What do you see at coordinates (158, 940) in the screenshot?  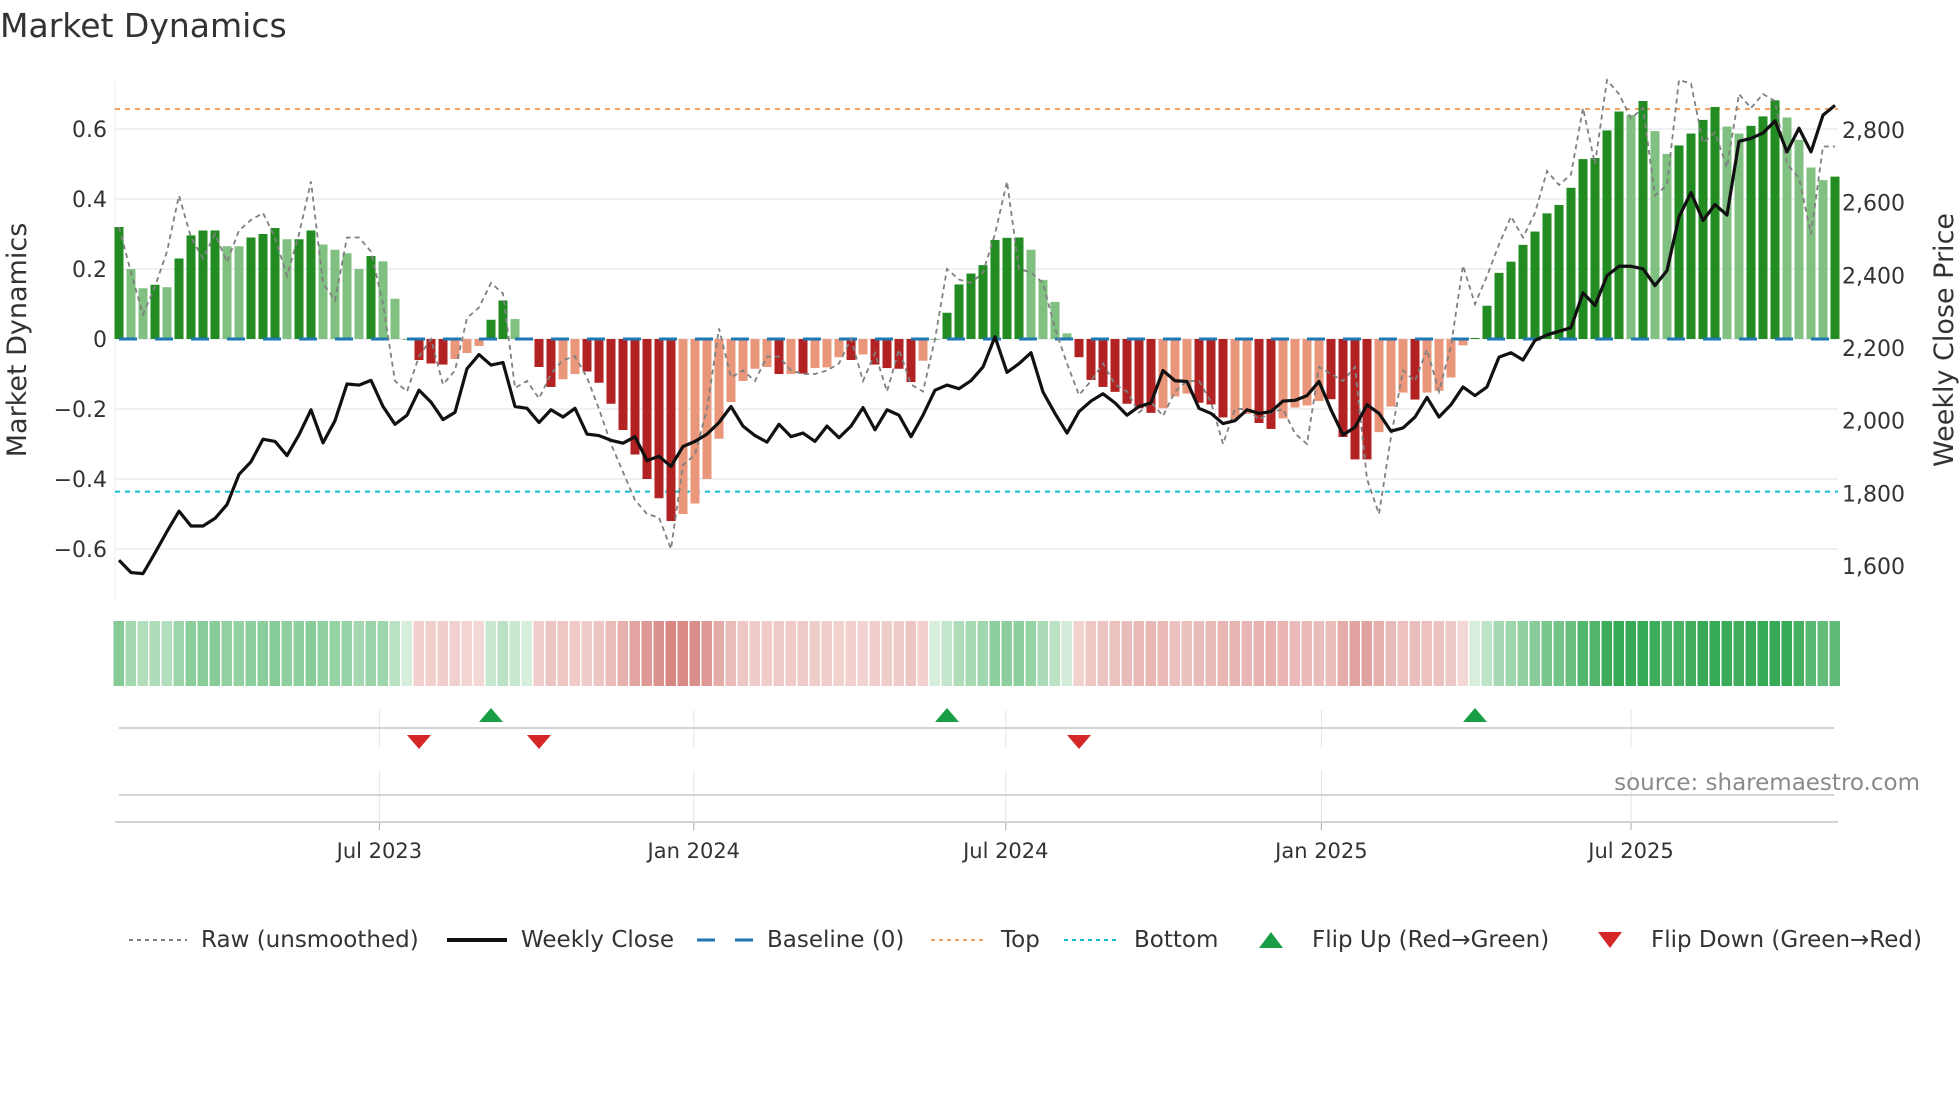 I see `dotted-gray-line-icon` at bounding box center [158, 940].